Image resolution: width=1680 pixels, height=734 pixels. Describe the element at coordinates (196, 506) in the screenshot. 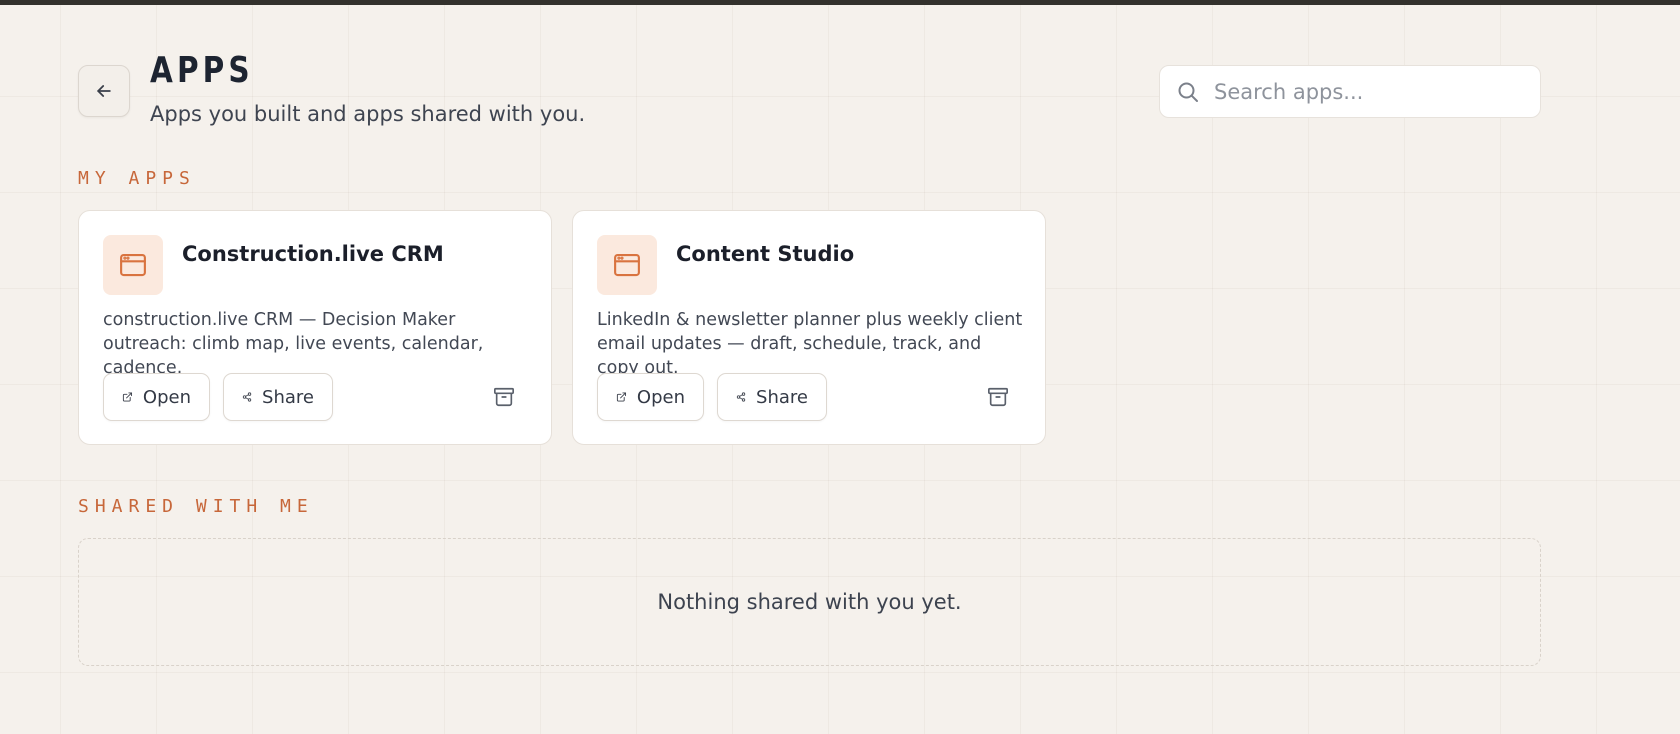

I see `section-label-shared: SHARED WITH ME` at that location.